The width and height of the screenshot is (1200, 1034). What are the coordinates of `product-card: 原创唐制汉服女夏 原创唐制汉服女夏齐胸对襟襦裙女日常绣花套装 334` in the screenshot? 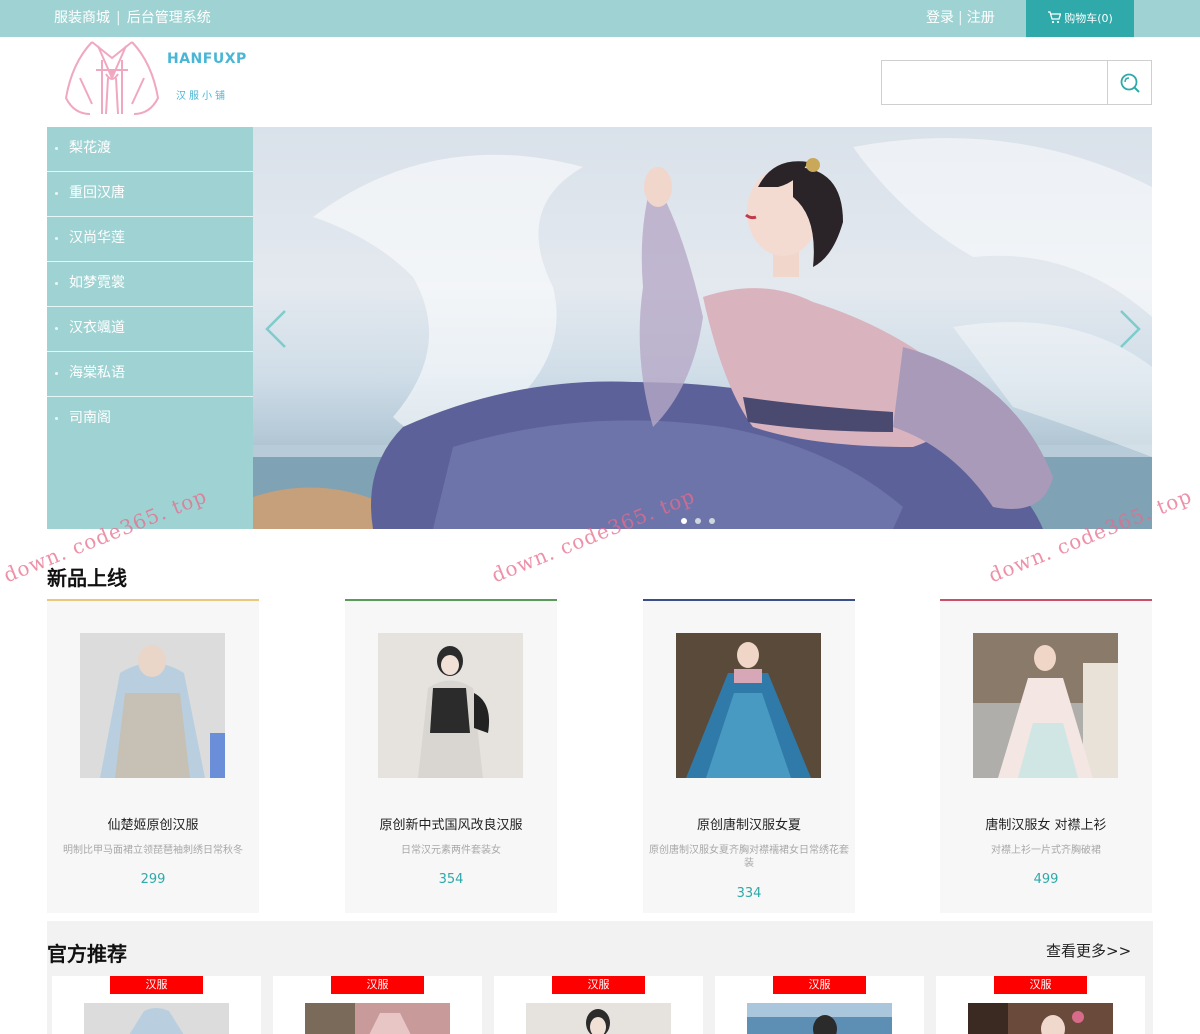 It's located at (749, 756).